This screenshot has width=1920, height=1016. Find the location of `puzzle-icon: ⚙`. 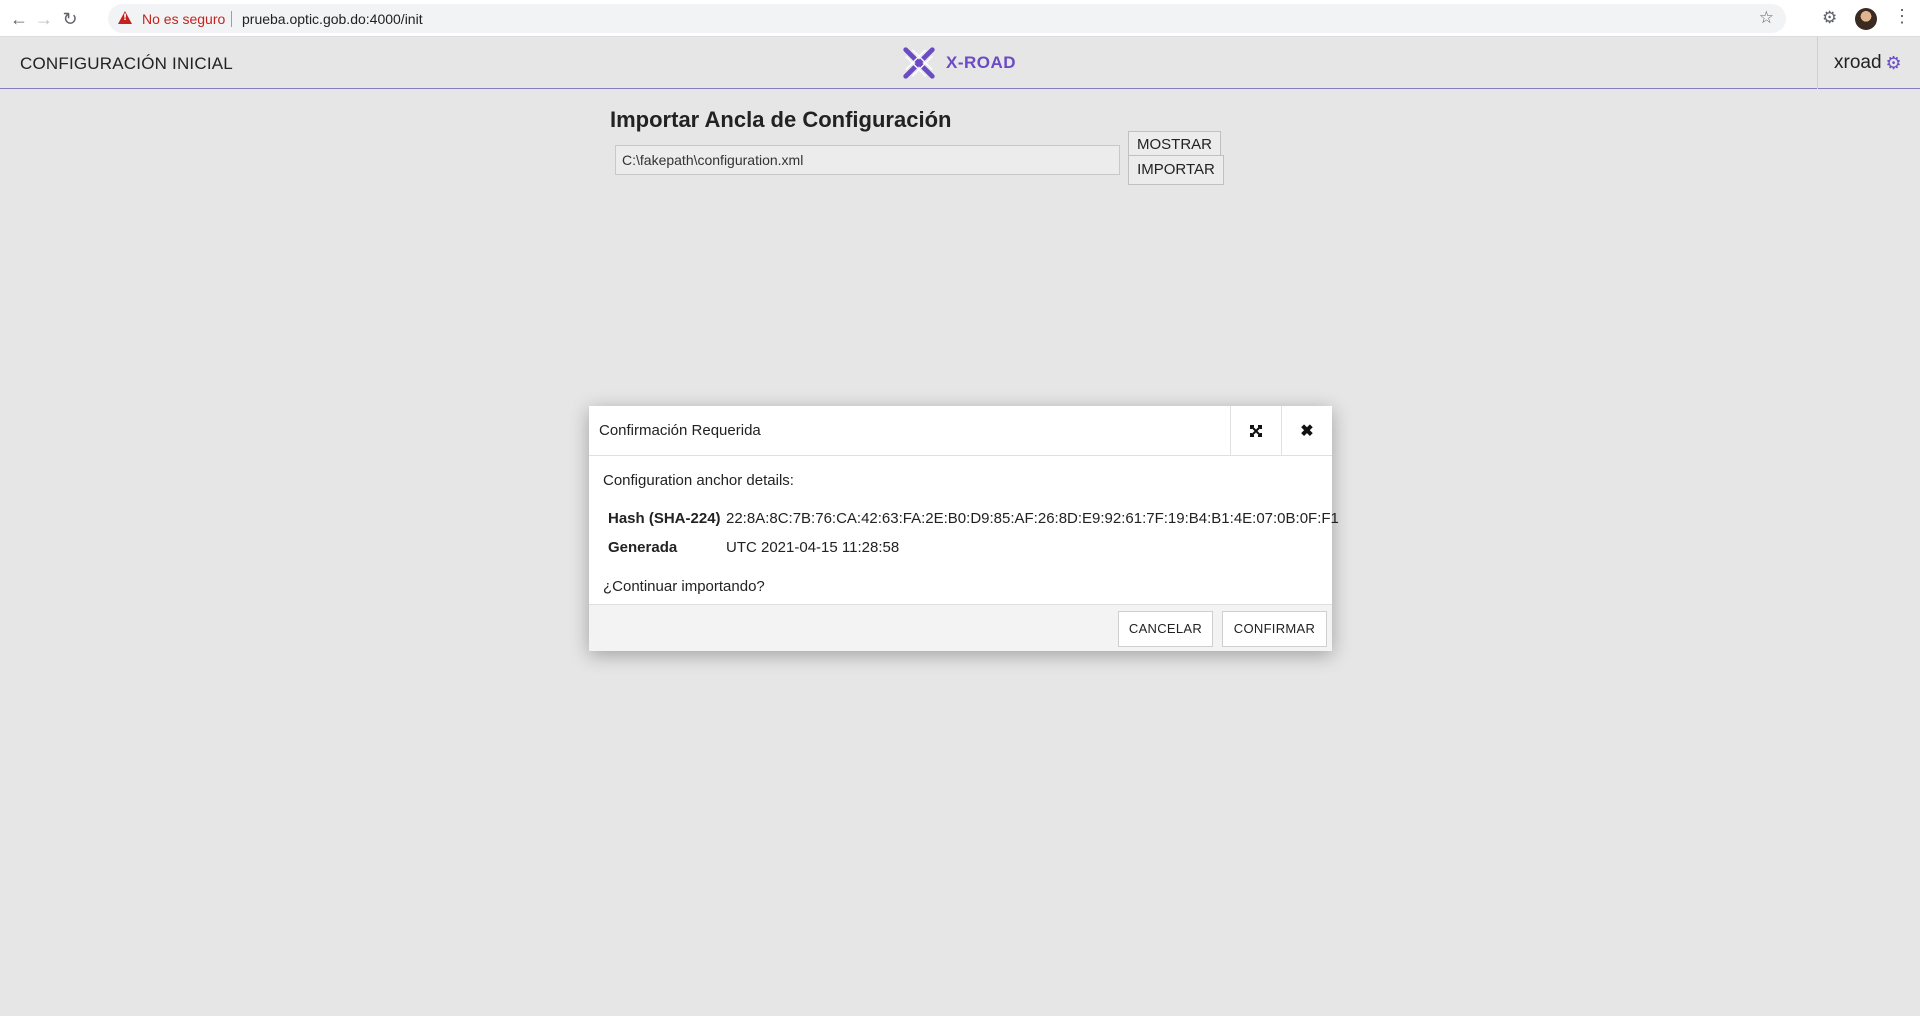

puzzle-icon: ⚙ is located at coordinates (1829, 18).